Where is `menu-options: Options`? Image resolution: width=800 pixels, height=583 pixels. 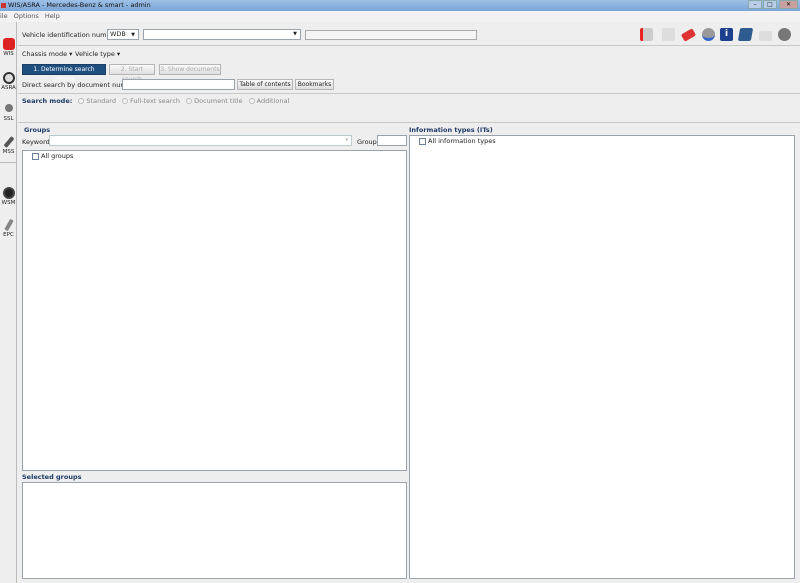 menu-options: Options is located at coordinates (26, 16).